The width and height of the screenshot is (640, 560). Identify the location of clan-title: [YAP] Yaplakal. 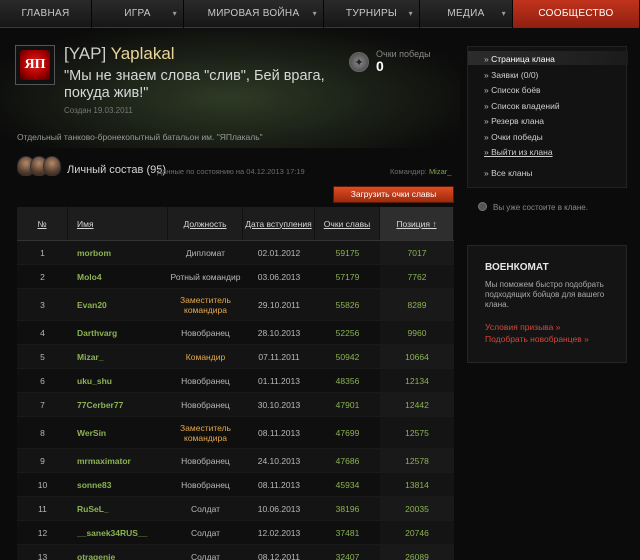
(119, 54).